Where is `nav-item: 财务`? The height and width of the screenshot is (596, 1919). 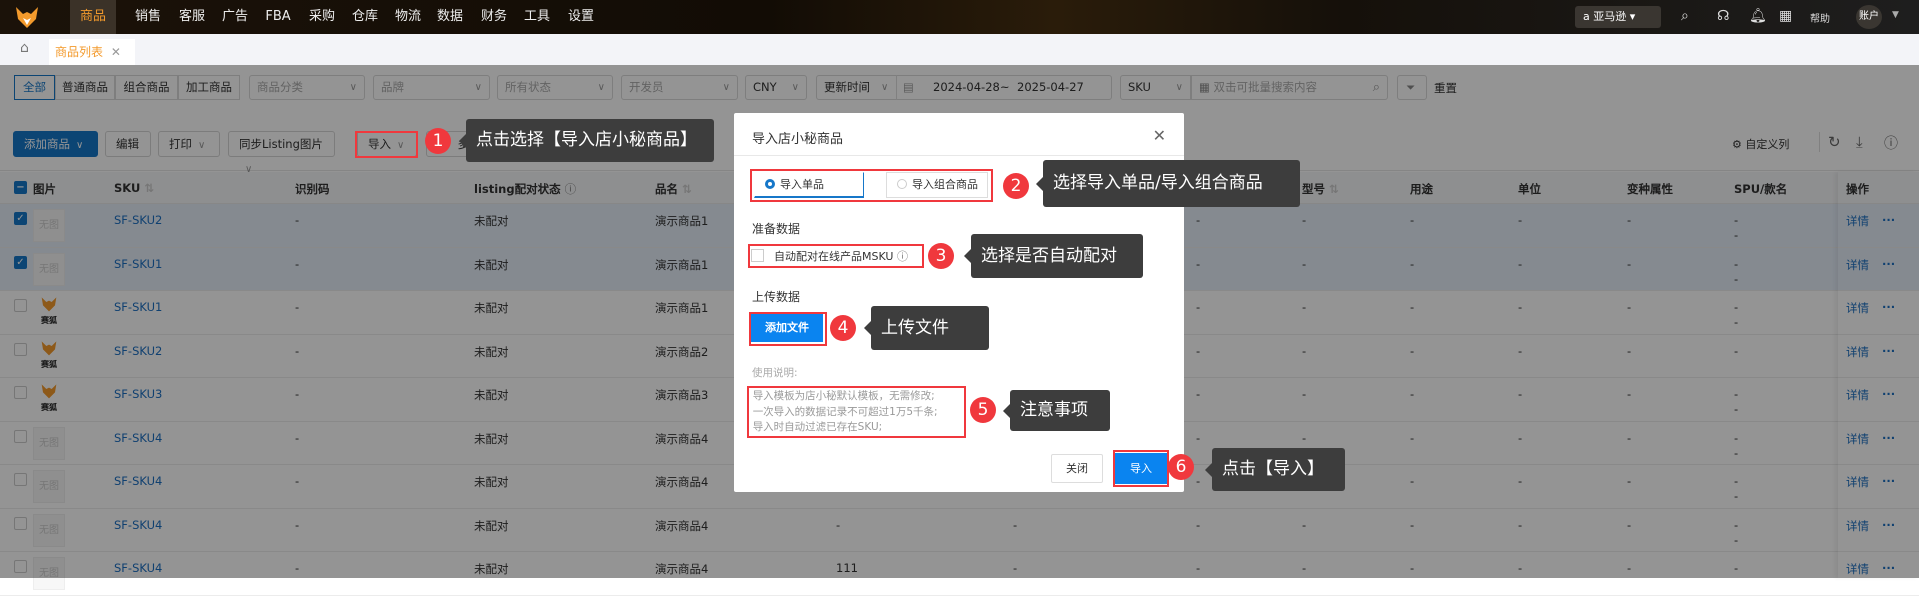
nav-item: 财务 is located at coordinates (494, 17).